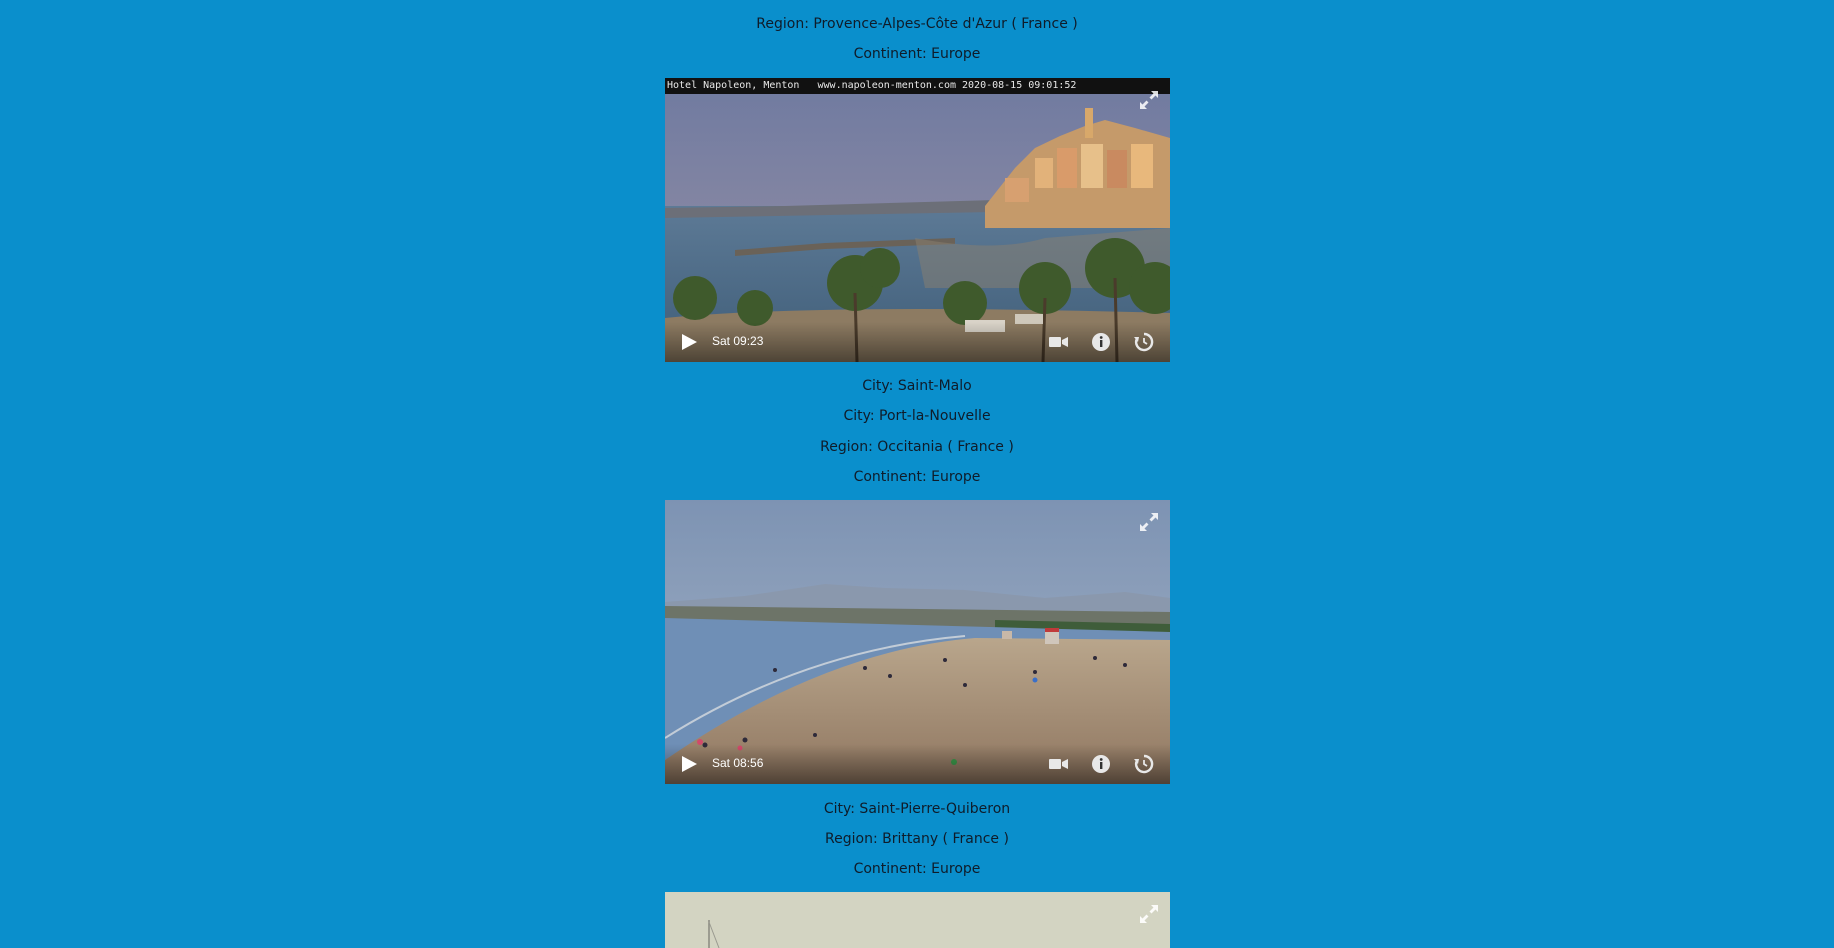 The height and width of the screenshot is (948, 1834). I want to click on webcam-image-port-la-nouvelle, so click(917, 642).